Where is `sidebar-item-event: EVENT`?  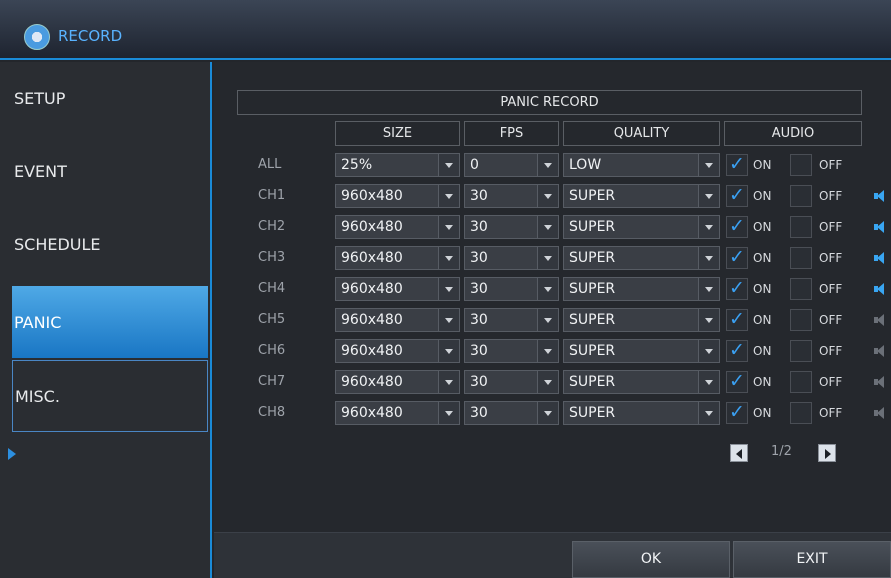
sidebar-item-event: EVENT is located at coordinates (110, 171).